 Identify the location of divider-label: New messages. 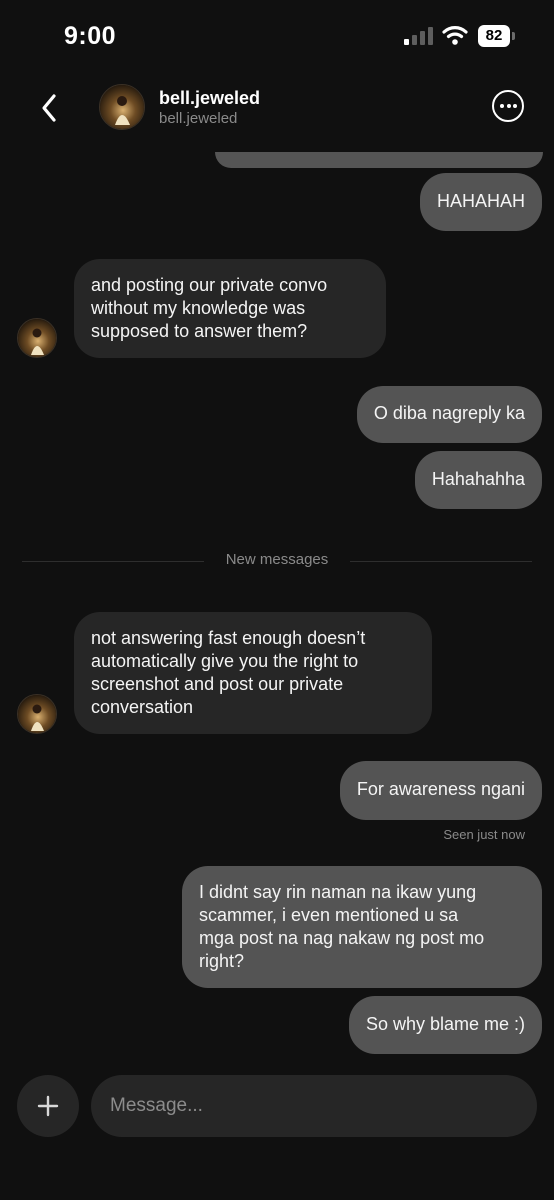
(277, 559).